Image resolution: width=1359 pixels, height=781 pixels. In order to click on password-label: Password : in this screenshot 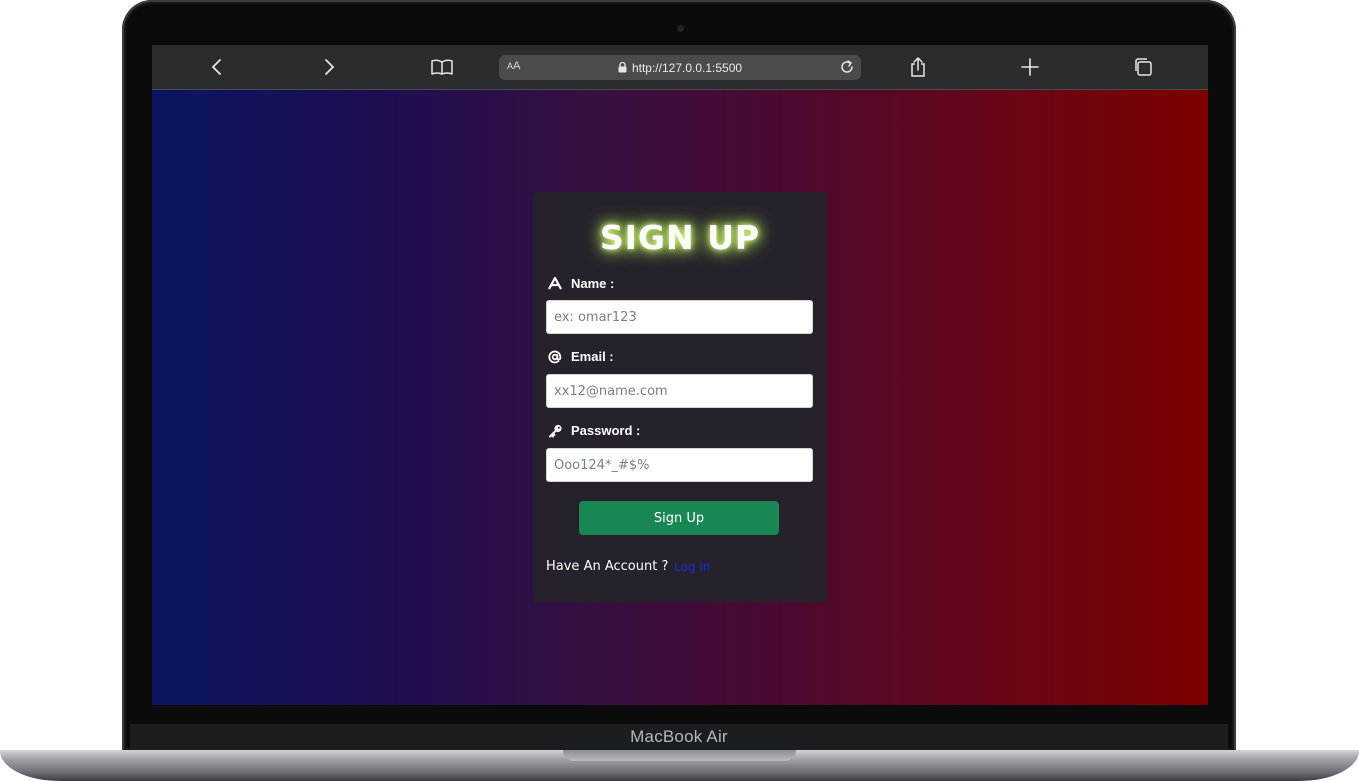, I will do `click(593, 430)`.